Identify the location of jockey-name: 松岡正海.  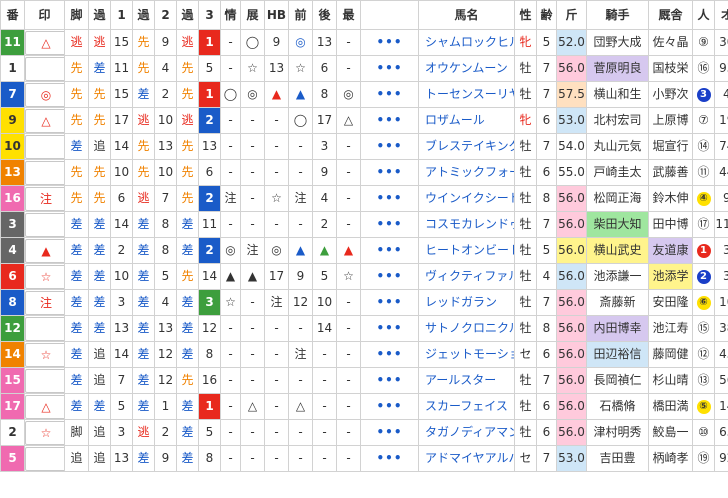
(617, 198).